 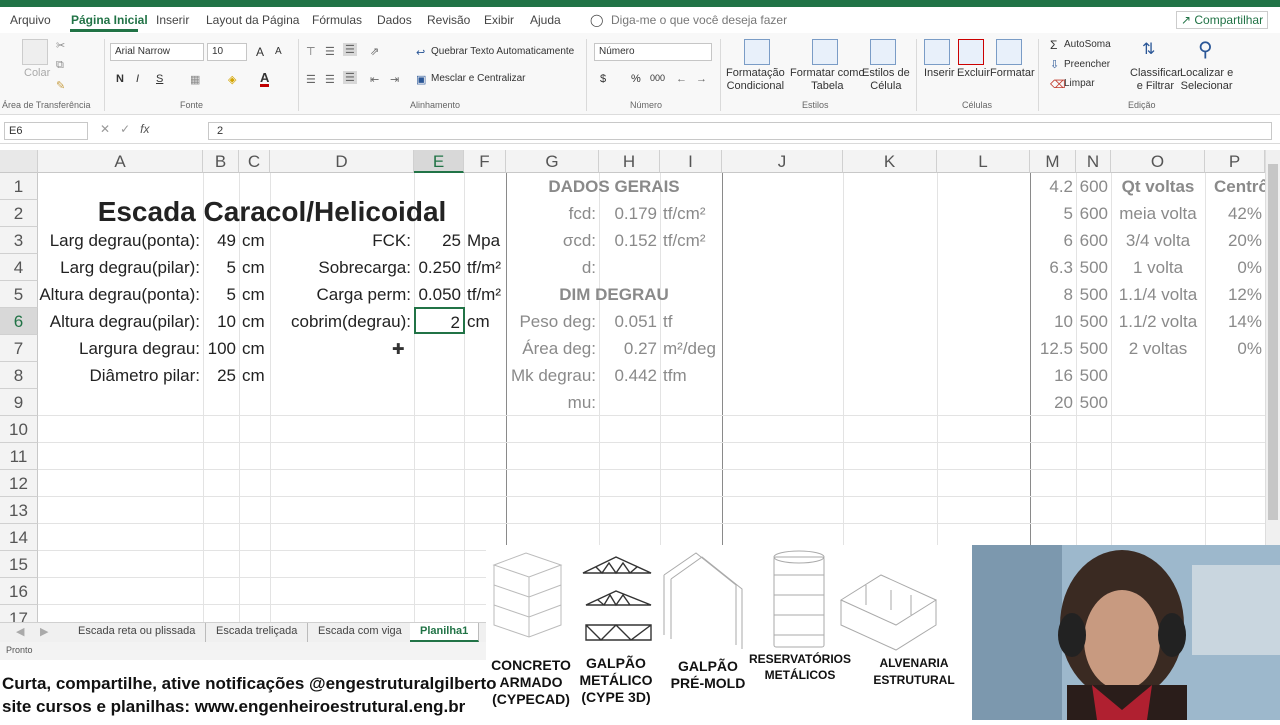 I want to click on underline-button: S, so click(x=159, y=79).